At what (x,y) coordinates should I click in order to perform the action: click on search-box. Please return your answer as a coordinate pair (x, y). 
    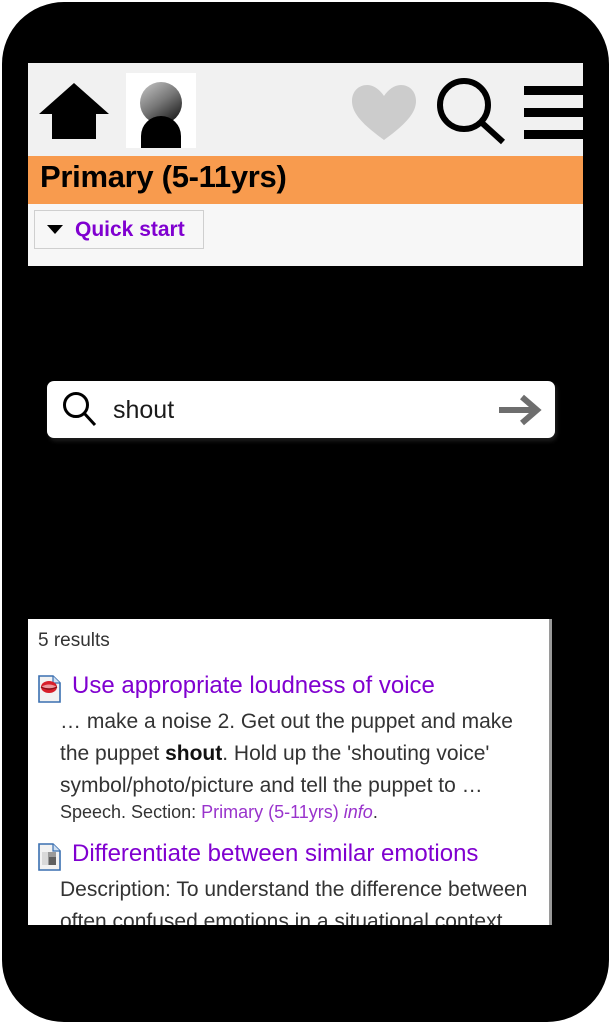
    Looking at the image, I should click on (301, 409).